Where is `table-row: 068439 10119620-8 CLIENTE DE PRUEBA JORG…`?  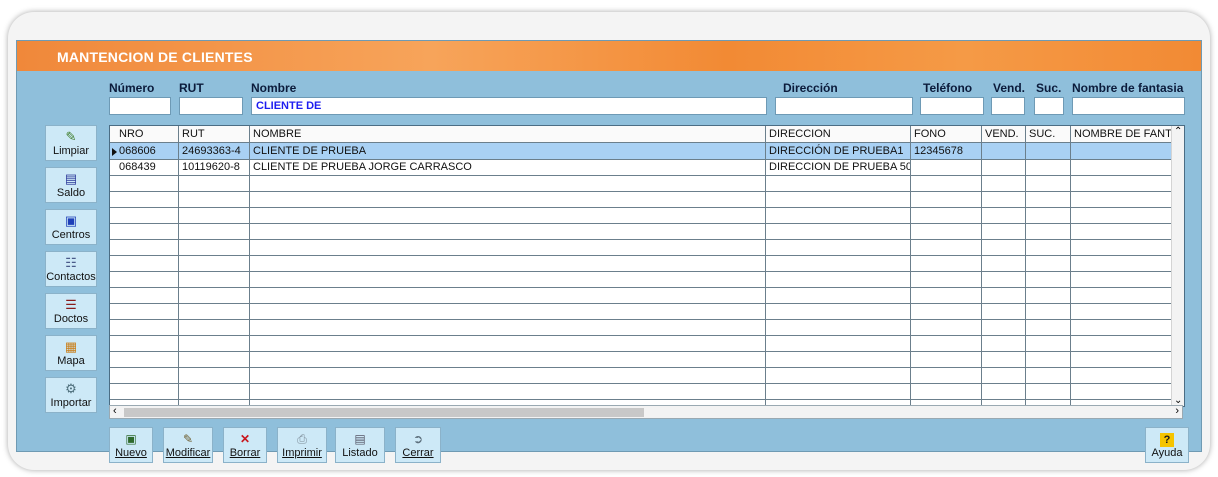 table-row: 068439 10119620-8 CLIENTE DE PRUEBA JORG… is located at coordinates (647, 167).